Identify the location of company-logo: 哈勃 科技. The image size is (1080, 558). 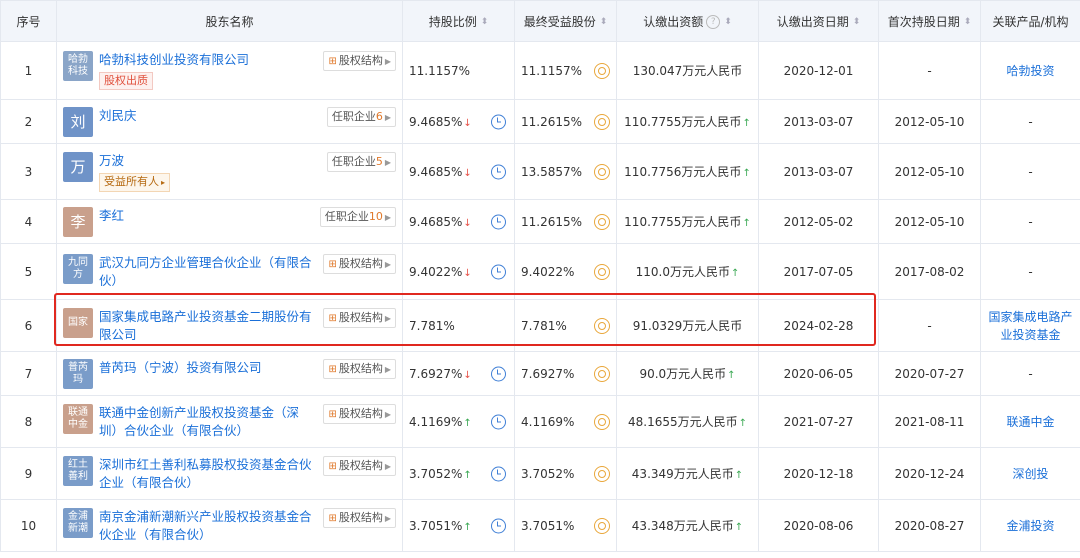
(78, 66).